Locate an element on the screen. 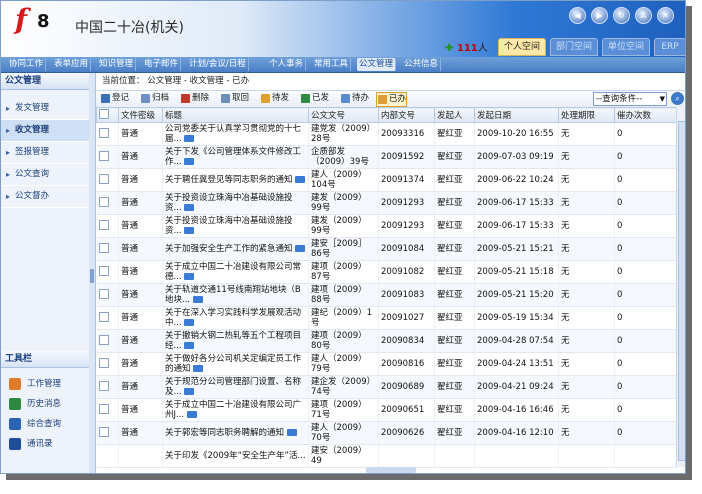  tool-work: 工作管理 is located at coordinates (45, 384).